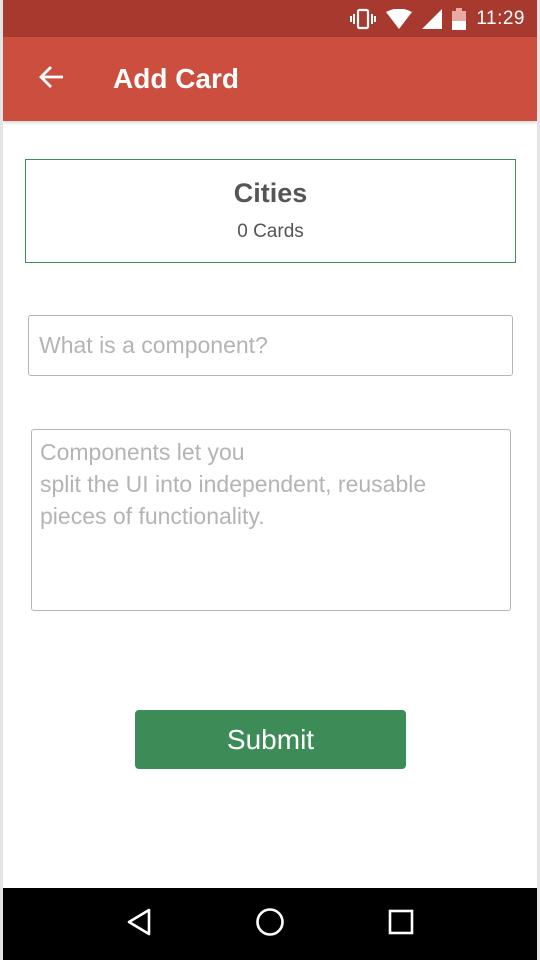  What do you see at coordinates (176, 78) in the screenshot?
I see `page-title: Add Card` at bounding box center [176, 78].